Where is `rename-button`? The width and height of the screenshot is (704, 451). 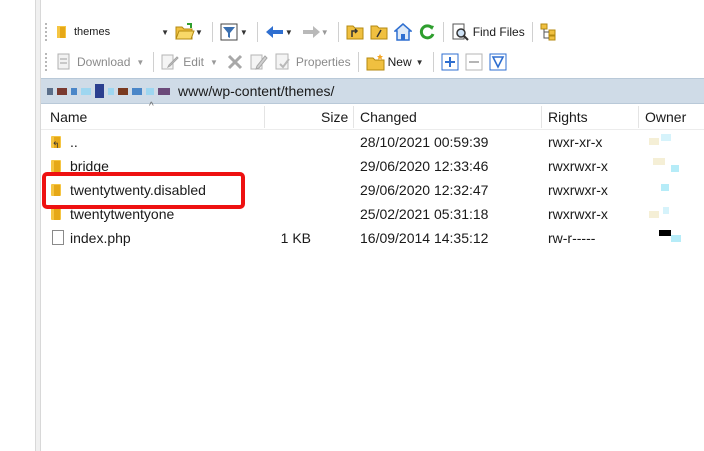 rename-button is located at coordinates (259, 62).